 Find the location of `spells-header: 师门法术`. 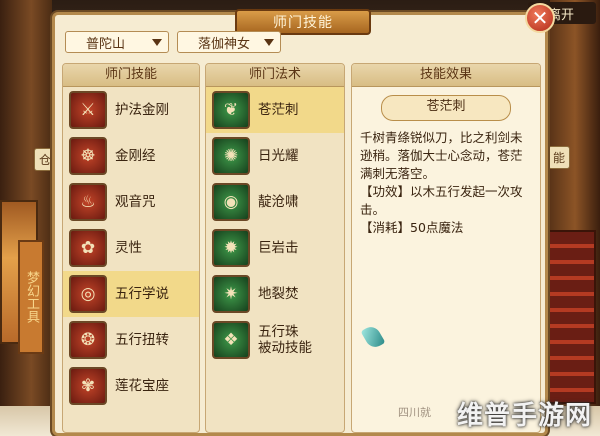

spells-header: 师门法术 is located at coordinates (275, 75).